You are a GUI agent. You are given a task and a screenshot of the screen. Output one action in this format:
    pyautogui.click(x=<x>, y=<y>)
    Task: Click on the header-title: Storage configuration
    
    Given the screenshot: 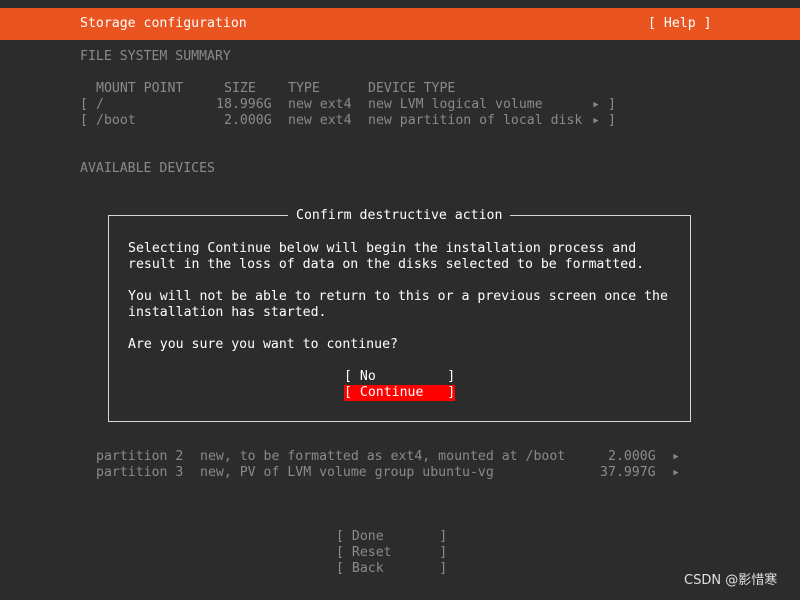 What is the action you would take?
    pyautogui.click(x=163, y=23)
    